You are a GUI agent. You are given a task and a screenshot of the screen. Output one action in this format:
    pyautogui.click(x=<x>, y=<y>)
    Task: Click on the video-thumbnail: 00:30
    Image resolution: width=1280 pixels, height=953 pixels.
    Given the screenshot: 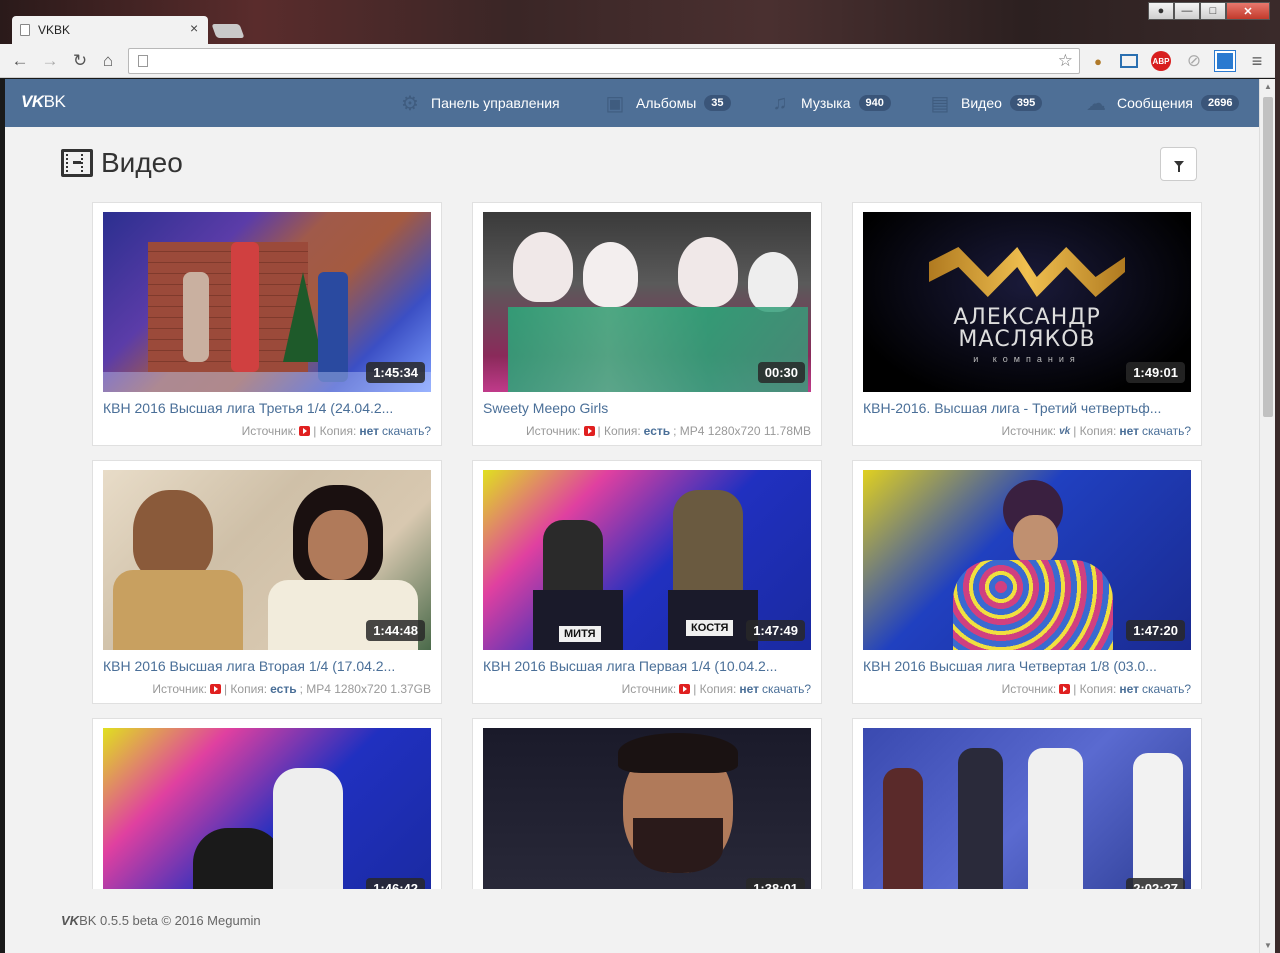 What is the action you would take?
    pyautogui.click(x=647, y=302)
    